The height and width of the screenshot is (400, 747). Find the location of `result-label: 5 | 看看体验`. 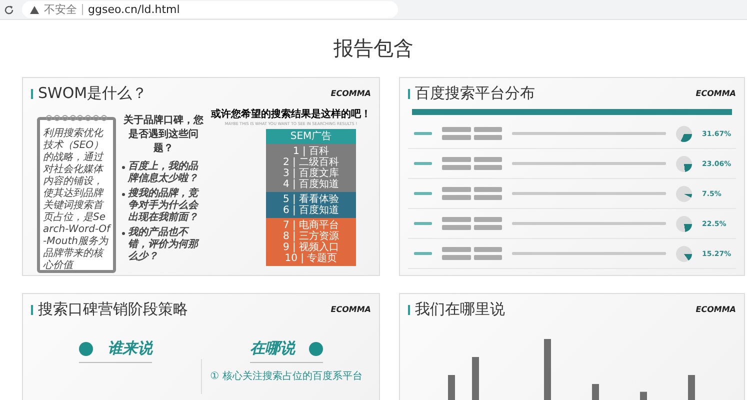

result-label: 5 | 看看体验 is located at coordinates (311, 199).